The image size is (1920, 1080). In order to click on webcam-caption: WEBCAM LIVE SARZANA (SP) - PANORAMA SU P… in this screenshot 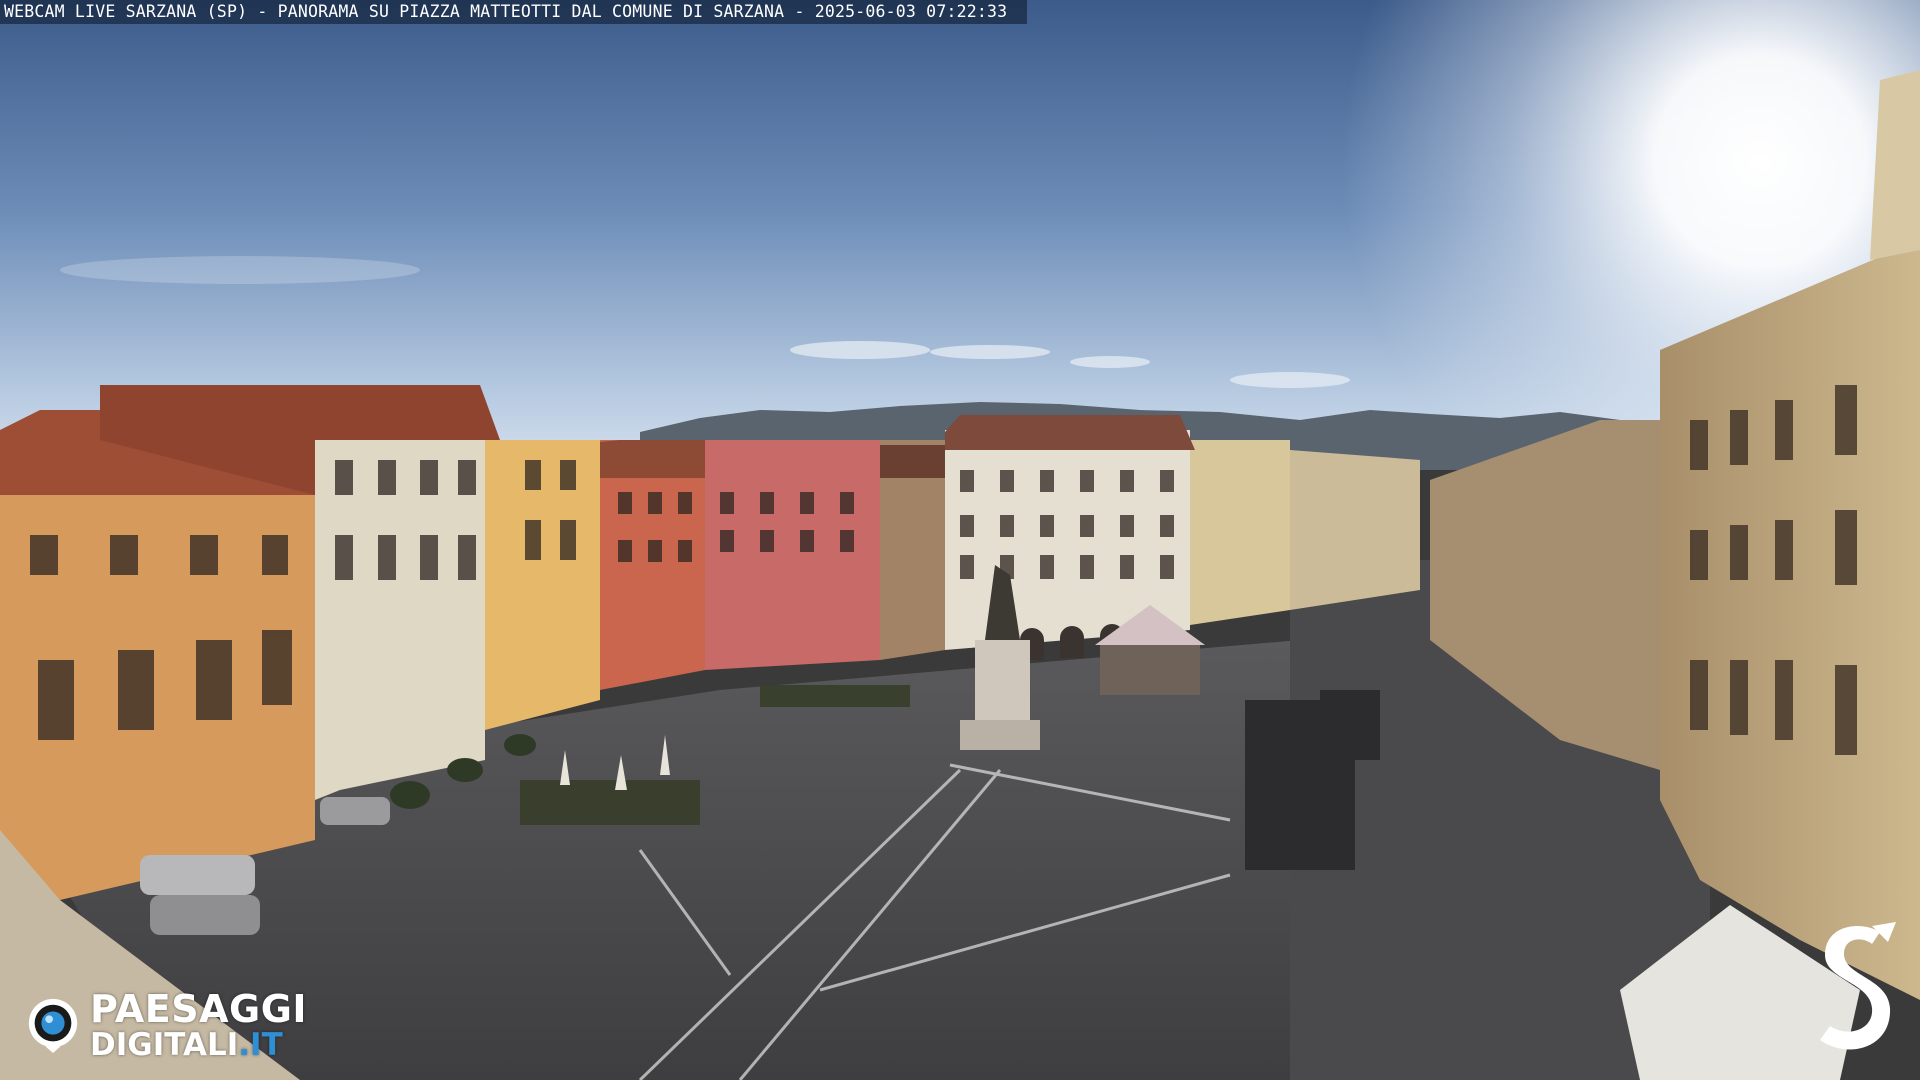, I will do `click(514, 12)`.